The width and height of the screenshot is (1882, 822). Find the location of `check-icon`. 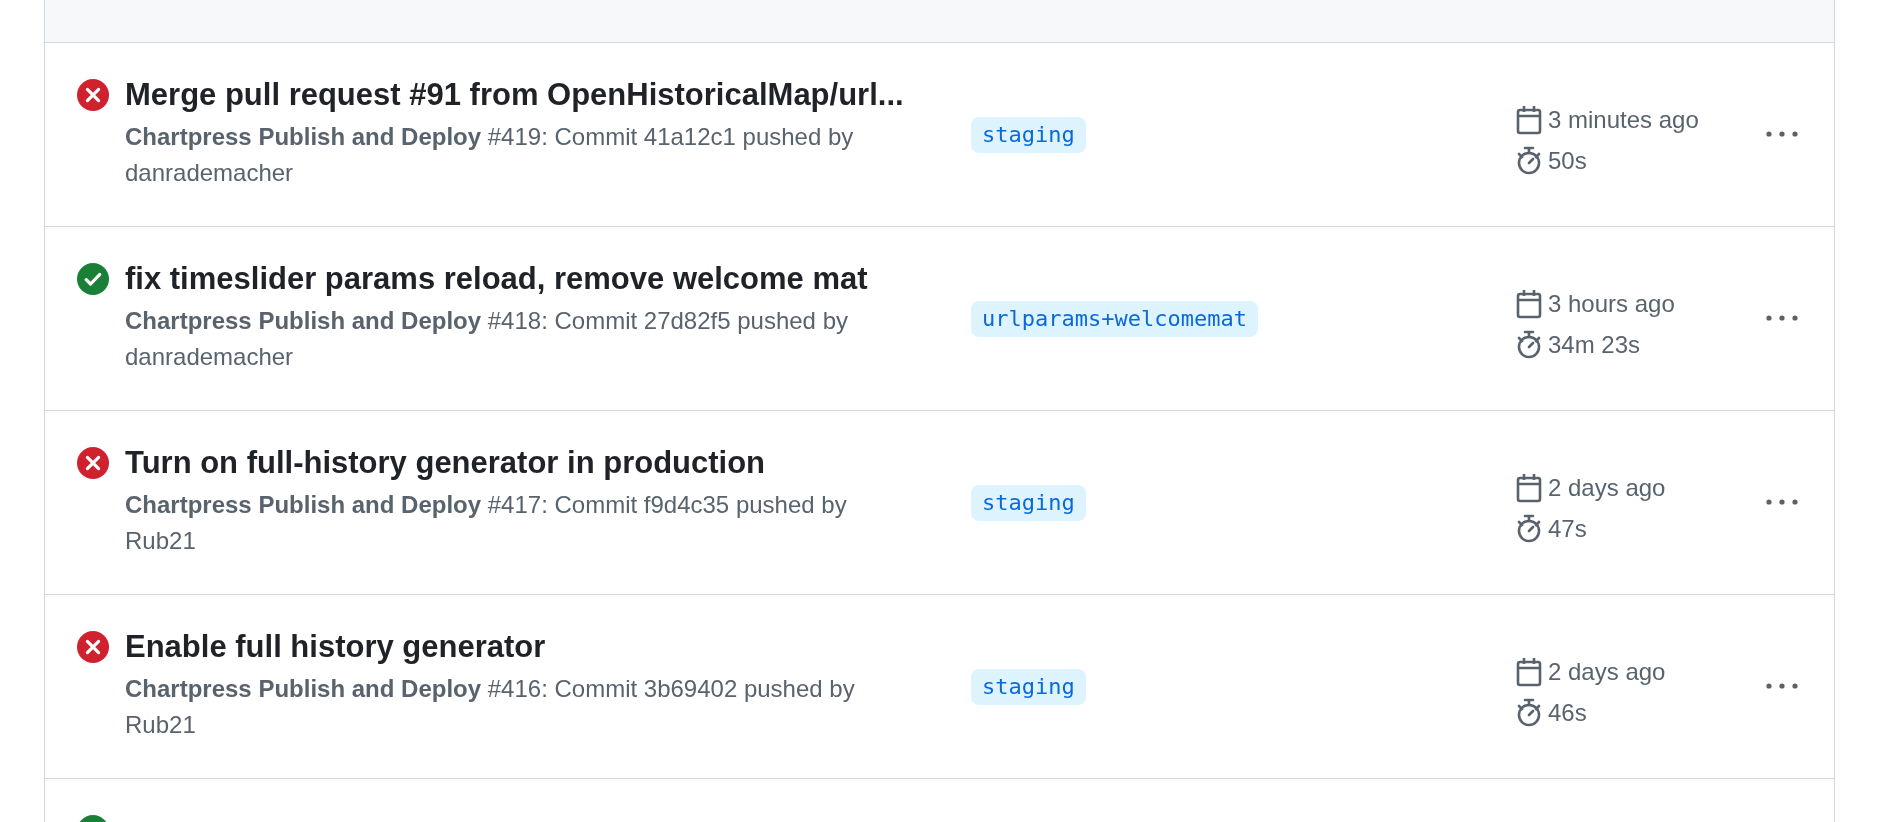

check-icon is located at coordinates (93, 279).